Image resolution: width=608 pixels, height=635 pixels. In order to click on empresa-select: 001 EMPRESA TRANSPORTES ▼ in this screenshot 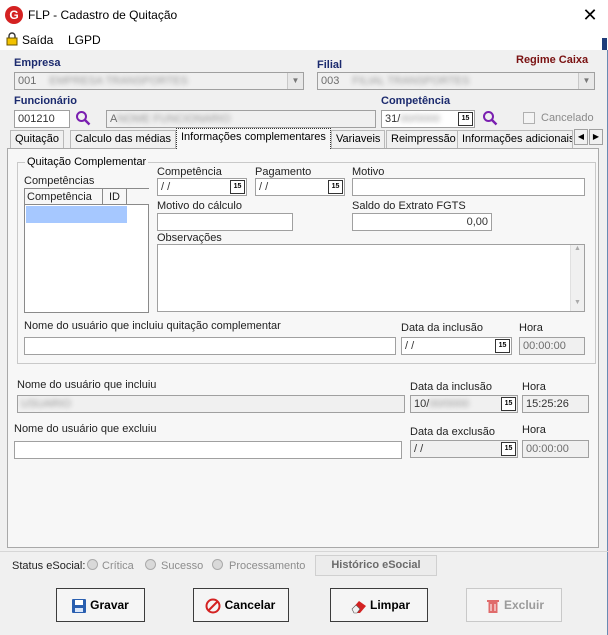, I will do `click(159, 81)`.